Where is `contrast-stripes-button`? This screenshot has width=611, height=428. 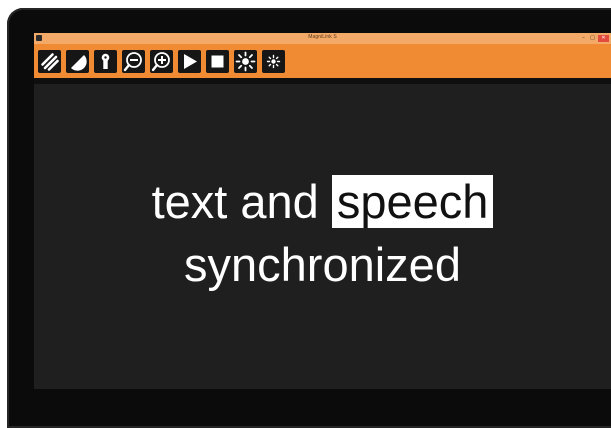
contrast-stripes-button is located at coordinates (49, 61).